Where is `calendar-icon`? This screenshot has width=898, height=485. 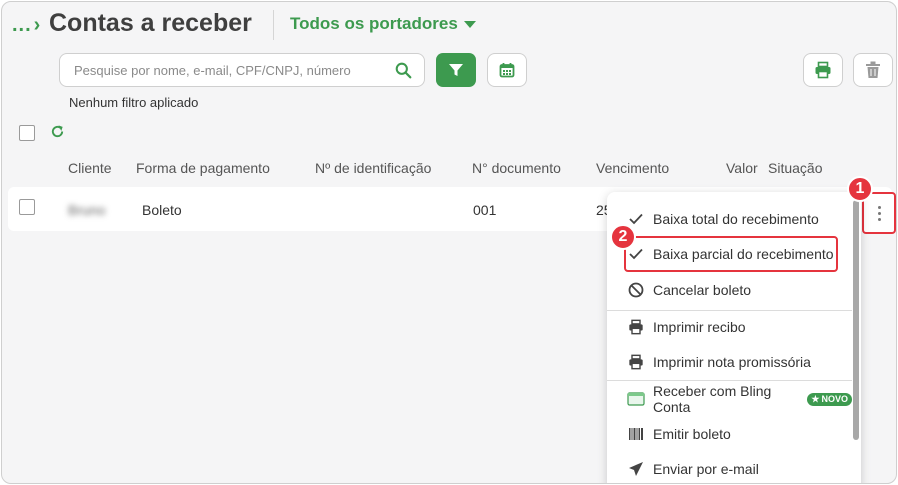 calendar-icon is located at coordinates (507, 70).